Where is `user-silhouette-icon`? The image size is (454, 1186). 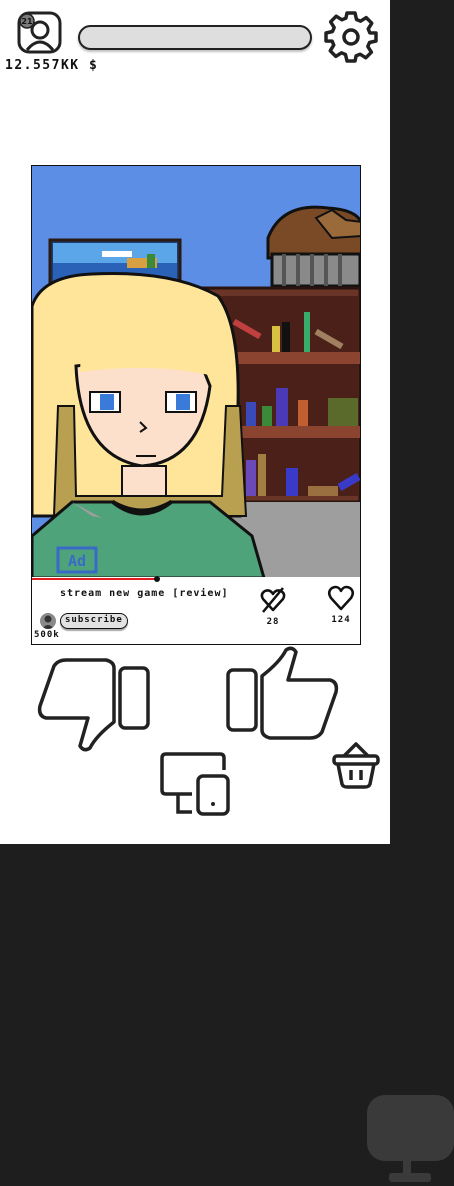
user-silhouette-icon is located at coordinates (48, 622).